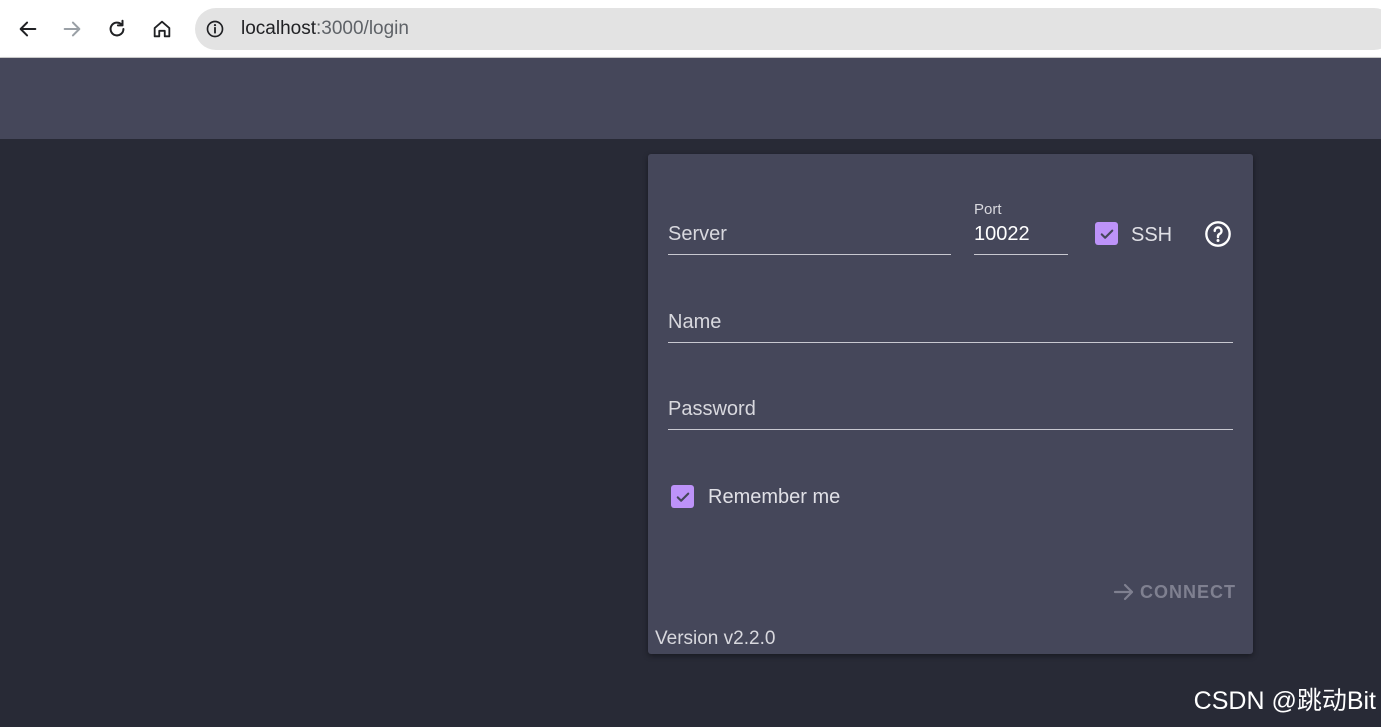 Image resolution: width=1381 pixels, height=727 pixels. Describe the element at coordinates (697, 234) in the screenshot. I see `server-placeholder: Server` at that location.